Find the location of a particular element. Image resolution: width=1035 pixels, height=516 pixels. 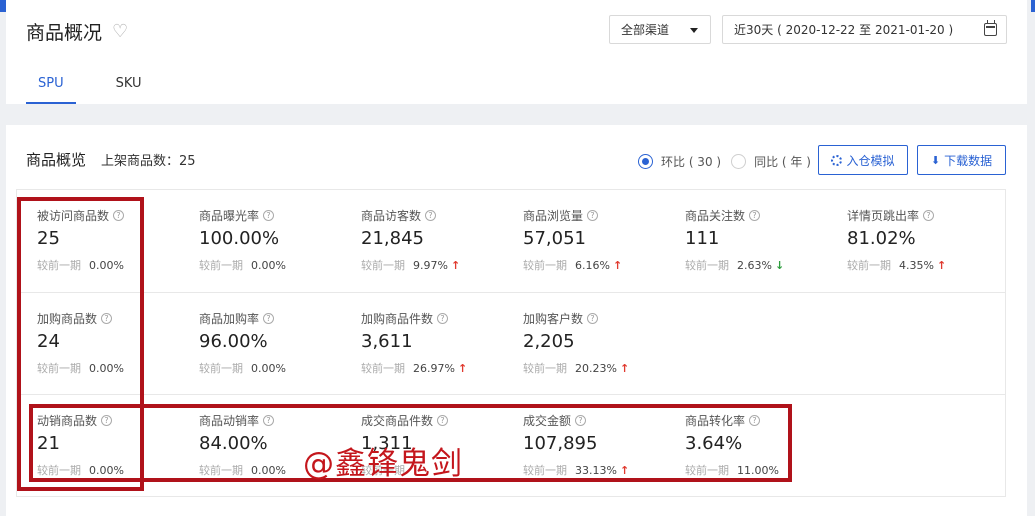

download-data-button: ⬇ 下载数据 is located at coordinates (961, 160).